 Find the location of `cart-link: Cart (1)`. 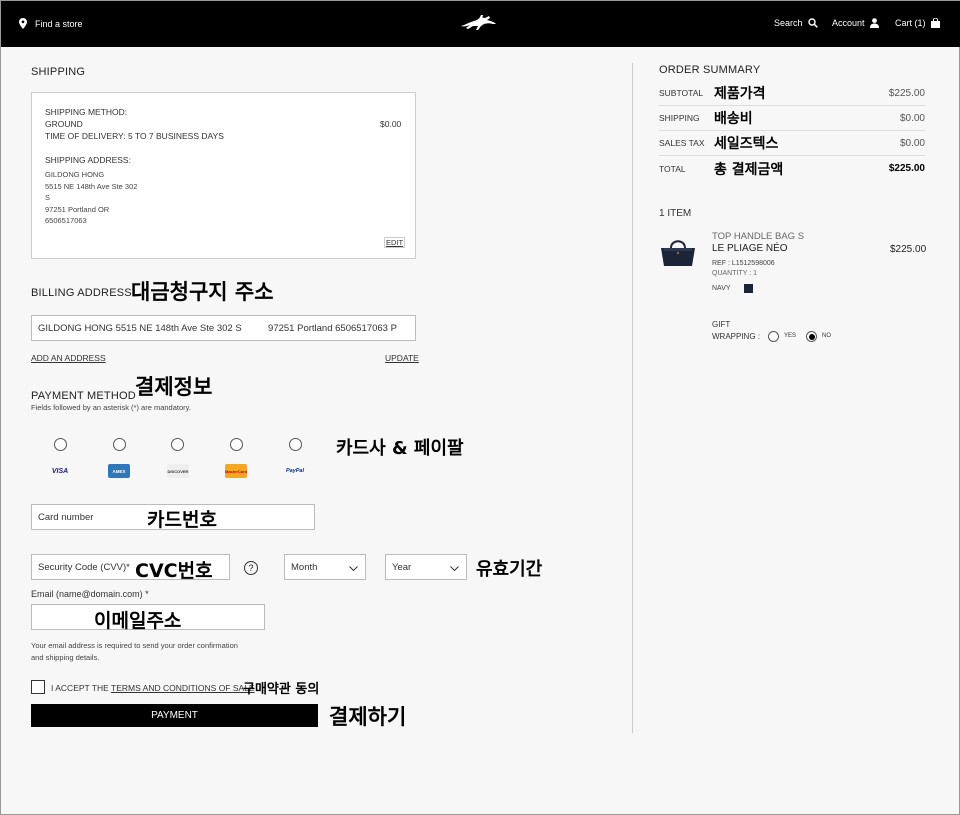

cart-link: Cart (1) is located at coordinates (917, 23).